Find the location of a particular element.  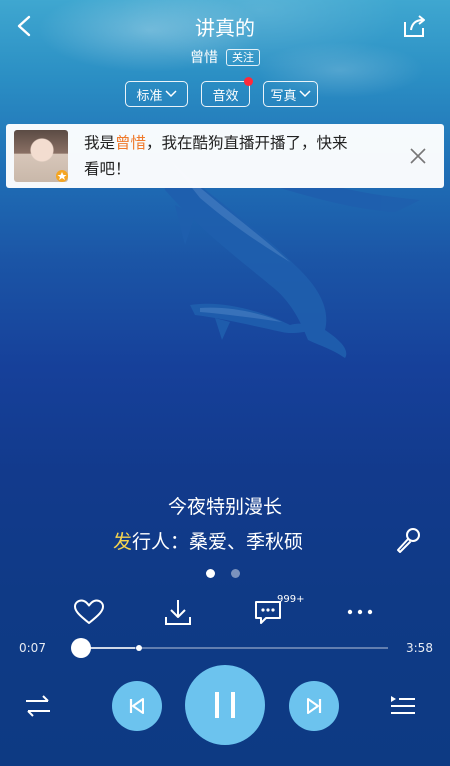

play-mode-button is located at coordinates (38, 706).